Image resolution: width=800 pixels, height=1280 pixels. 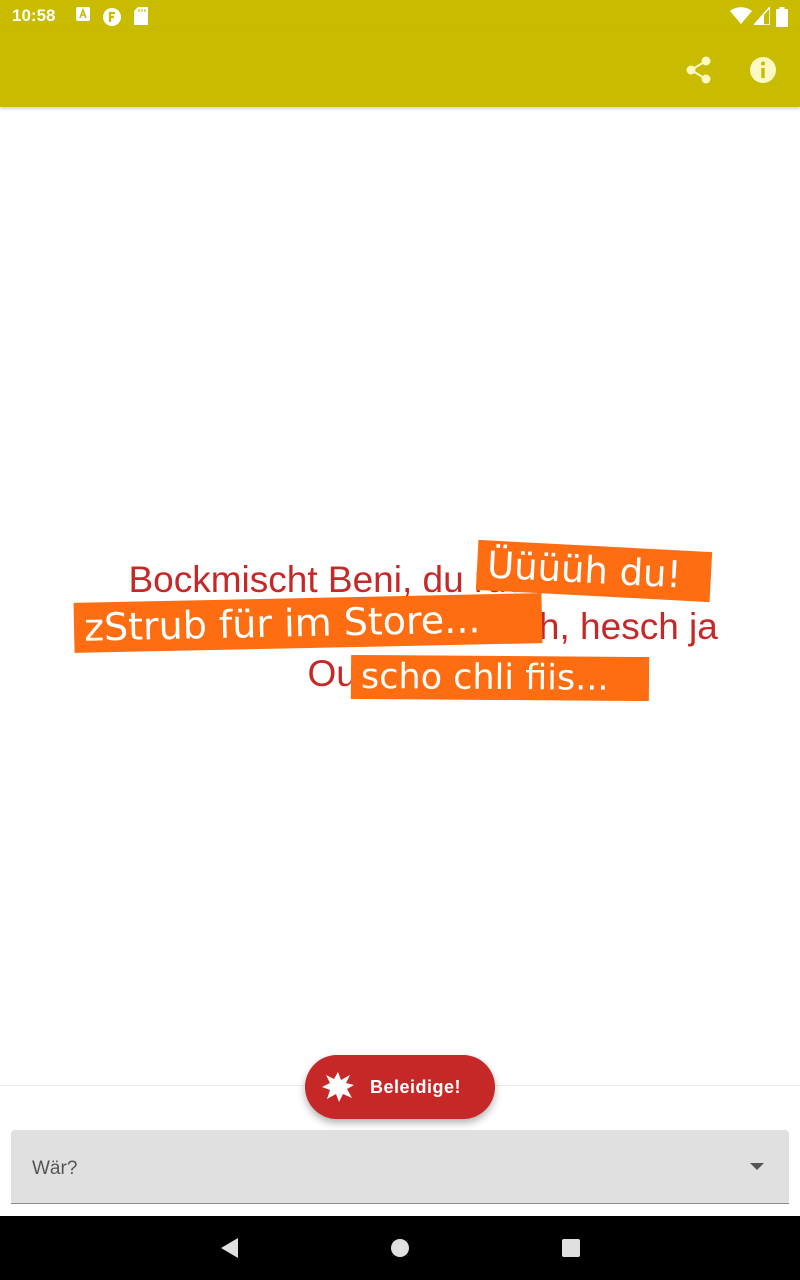 I want to click on f-notification-icon, so click(x=112, y=17).